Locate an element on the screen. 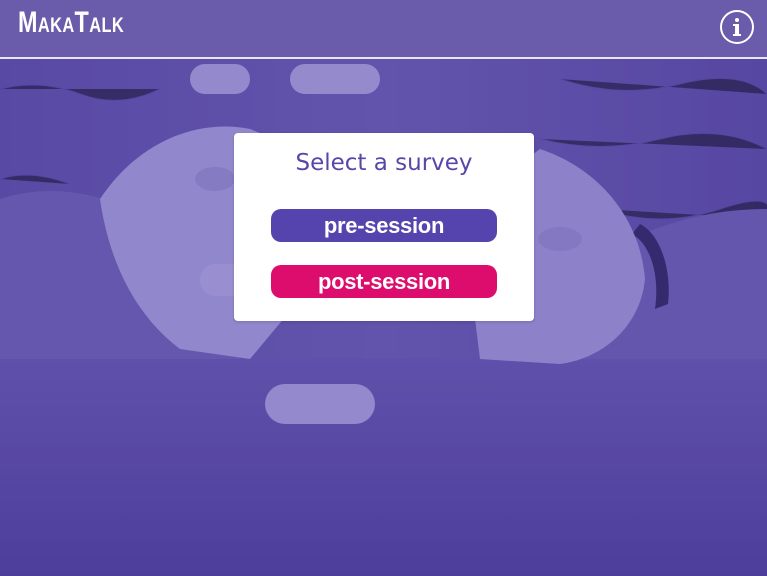  info-button is located at coordinates (737, 27).